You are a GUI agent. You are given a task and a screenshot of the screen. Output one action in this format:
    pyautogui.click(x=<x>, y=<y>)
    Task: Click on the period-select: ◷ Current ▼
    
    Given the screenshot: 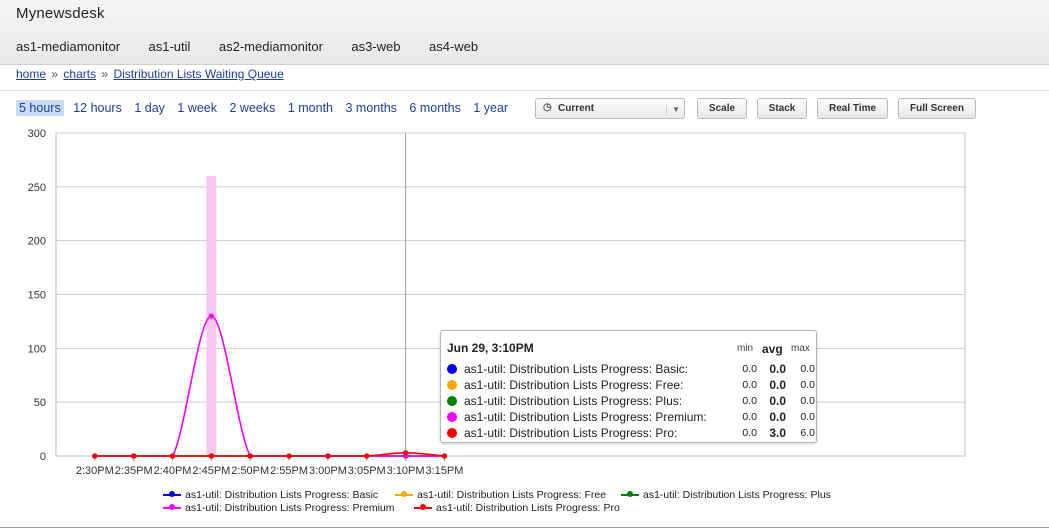 What is the action you would take?
    pyautogui.click(x=610, y=108)
    